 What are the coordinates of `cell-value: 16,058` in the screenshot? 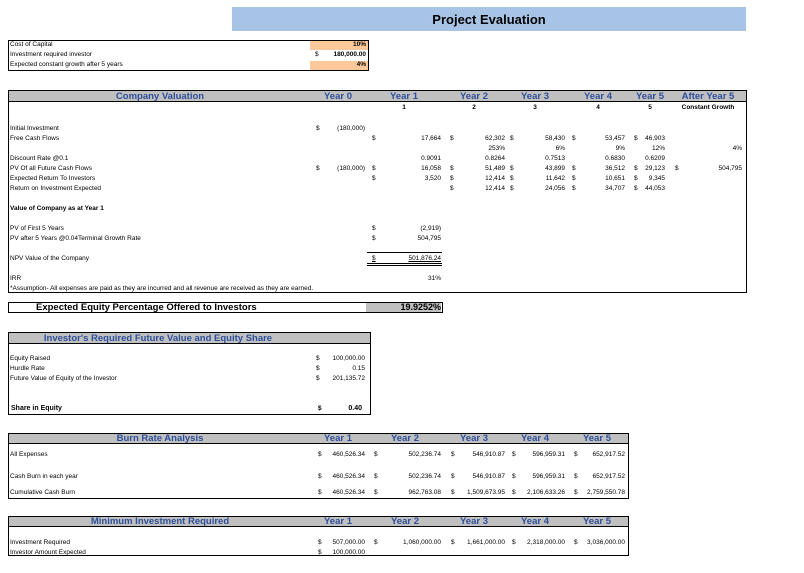 It's located at (431, 168).